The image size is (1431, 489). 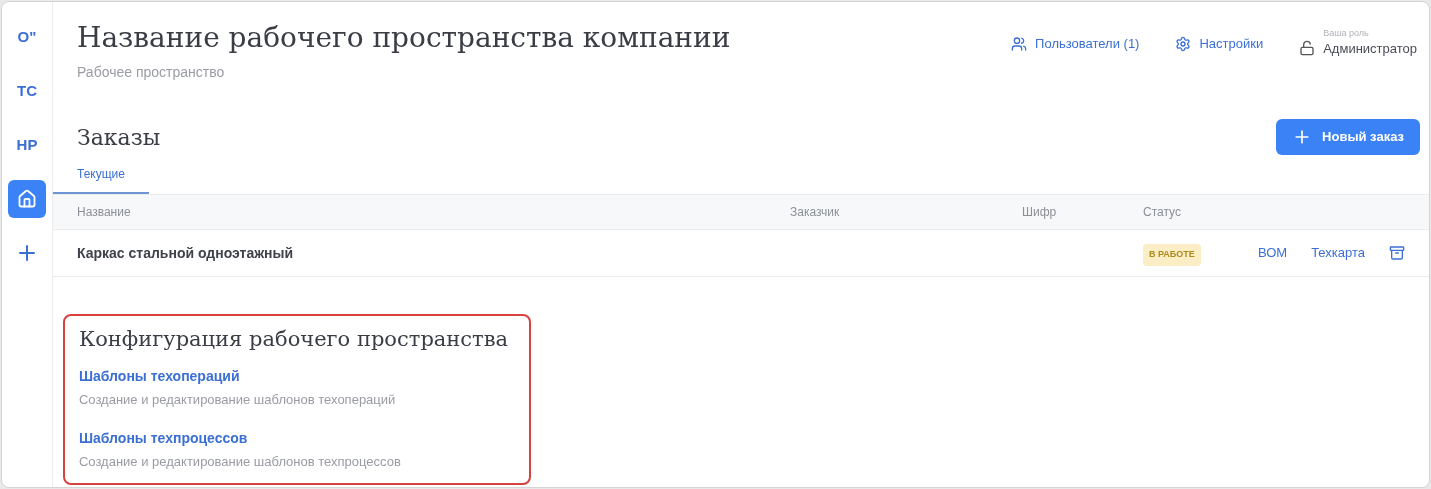 What do you see at coordinates (1272, 253) in the screenshot?
I see `row-link: ВОМ` at bounding box center [1272, 253].